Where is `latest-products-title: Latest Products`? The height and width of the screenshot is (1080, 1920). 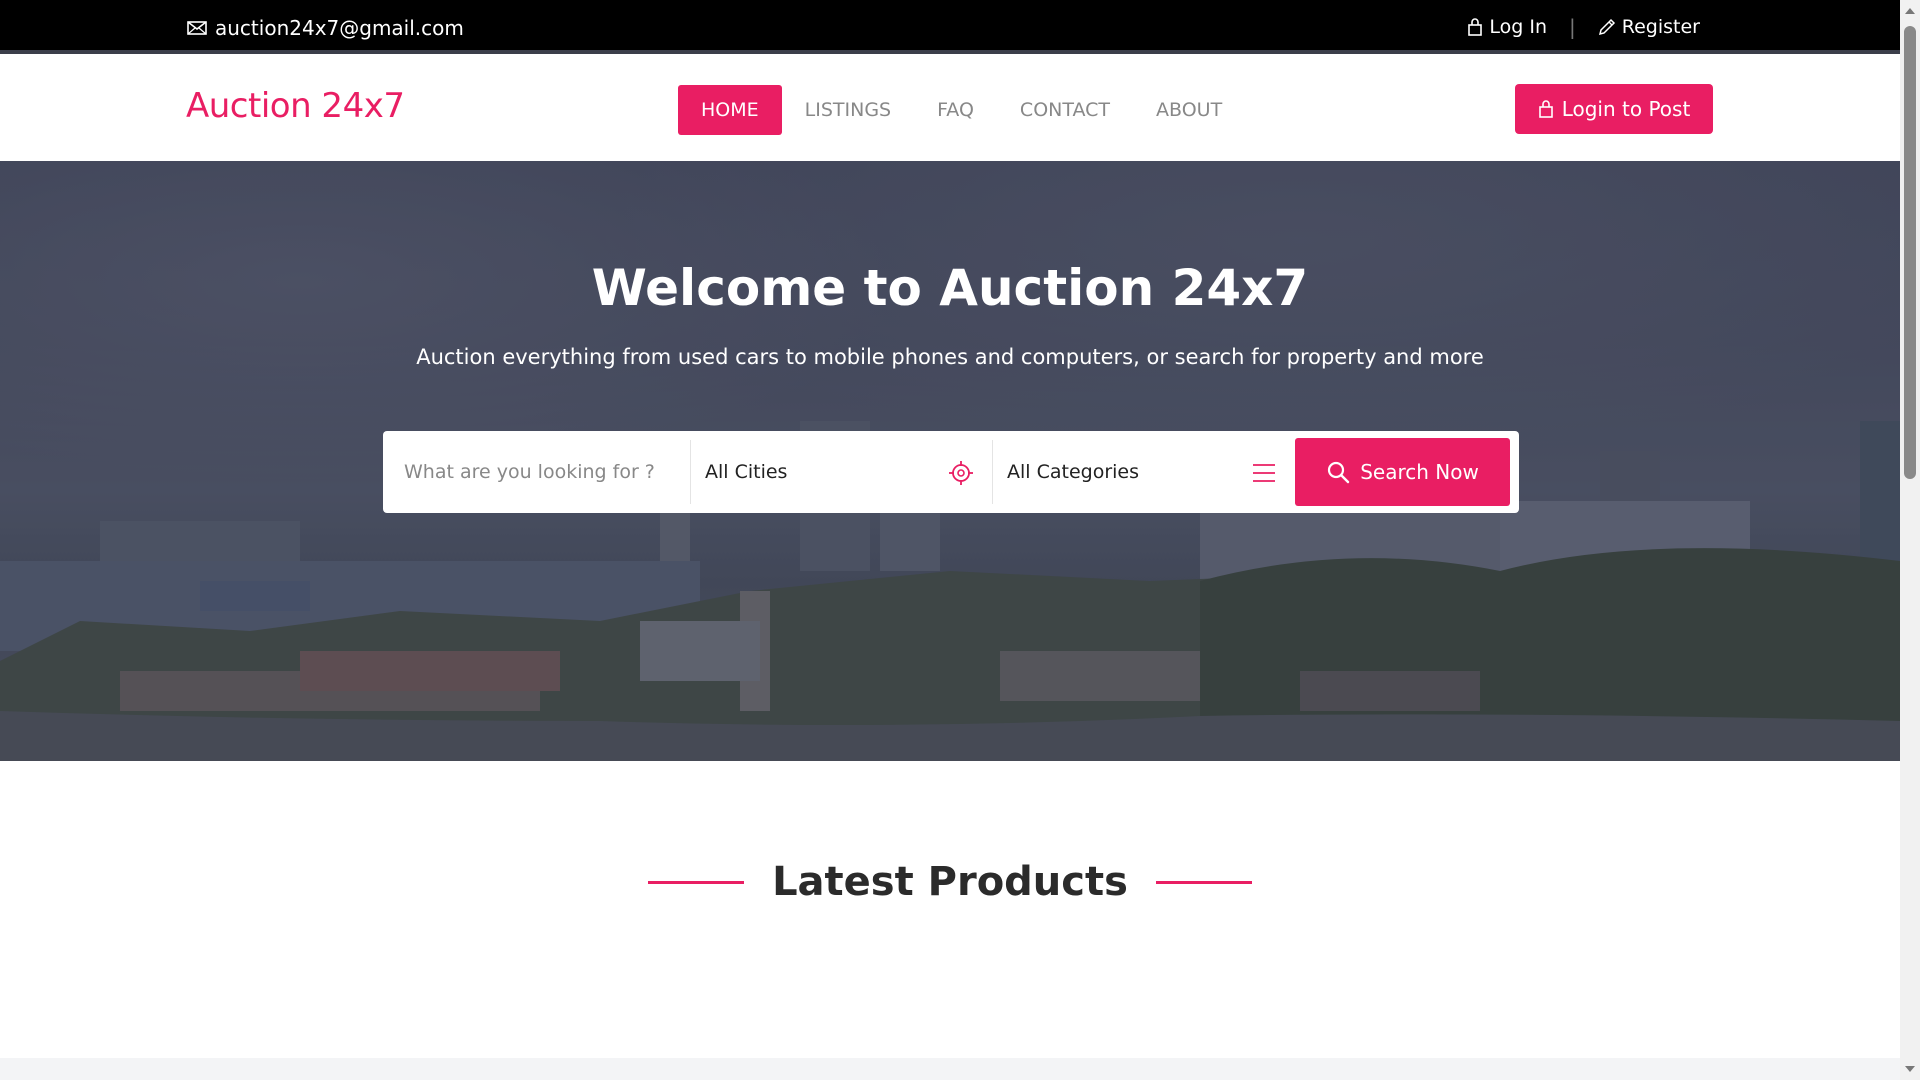
latest-products-title: Latest Products is located at coordinates (950, 882).